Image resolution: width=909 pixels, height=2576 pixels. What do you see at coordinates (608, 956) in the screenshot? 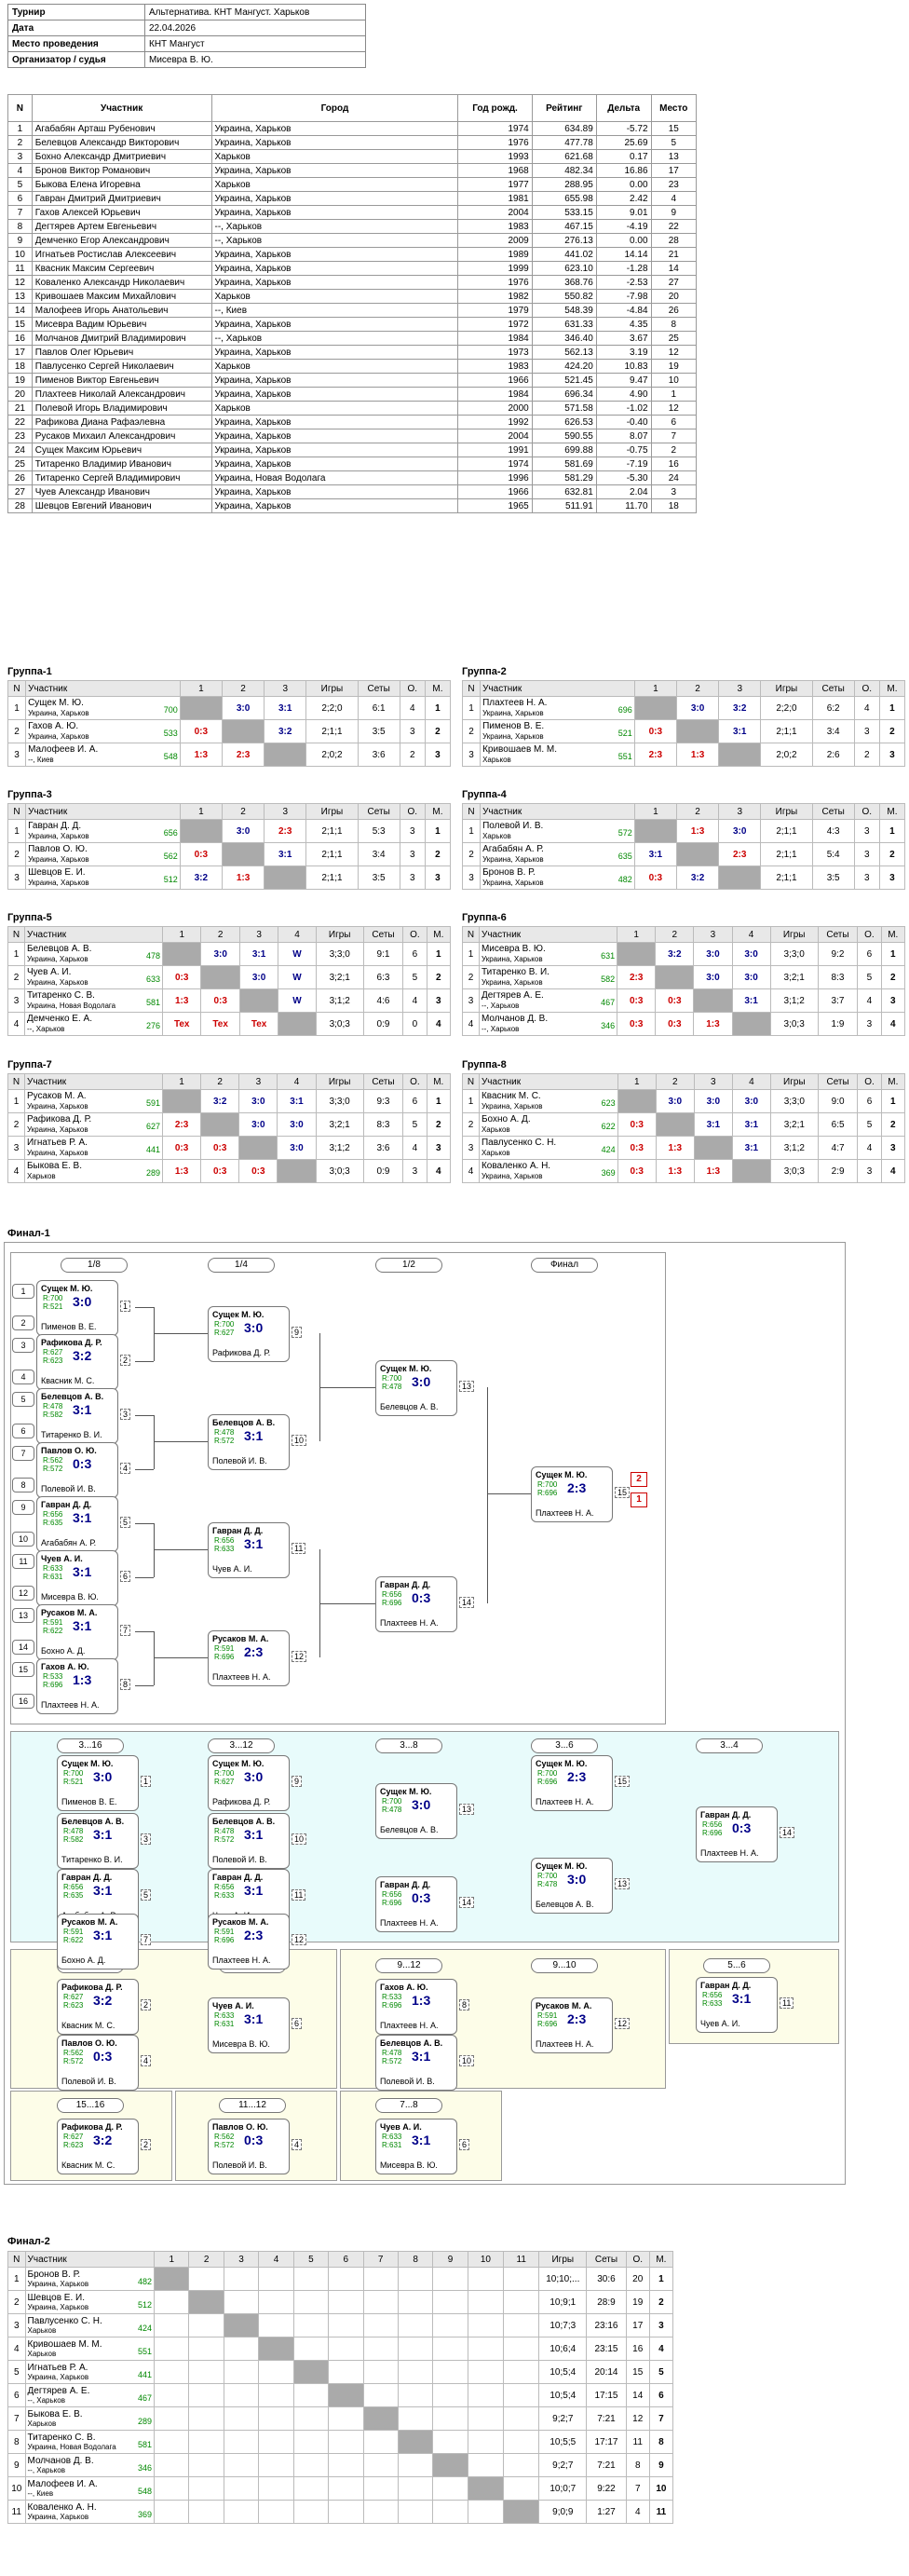
I see `rating: 631` at bounding box center [608, 956].